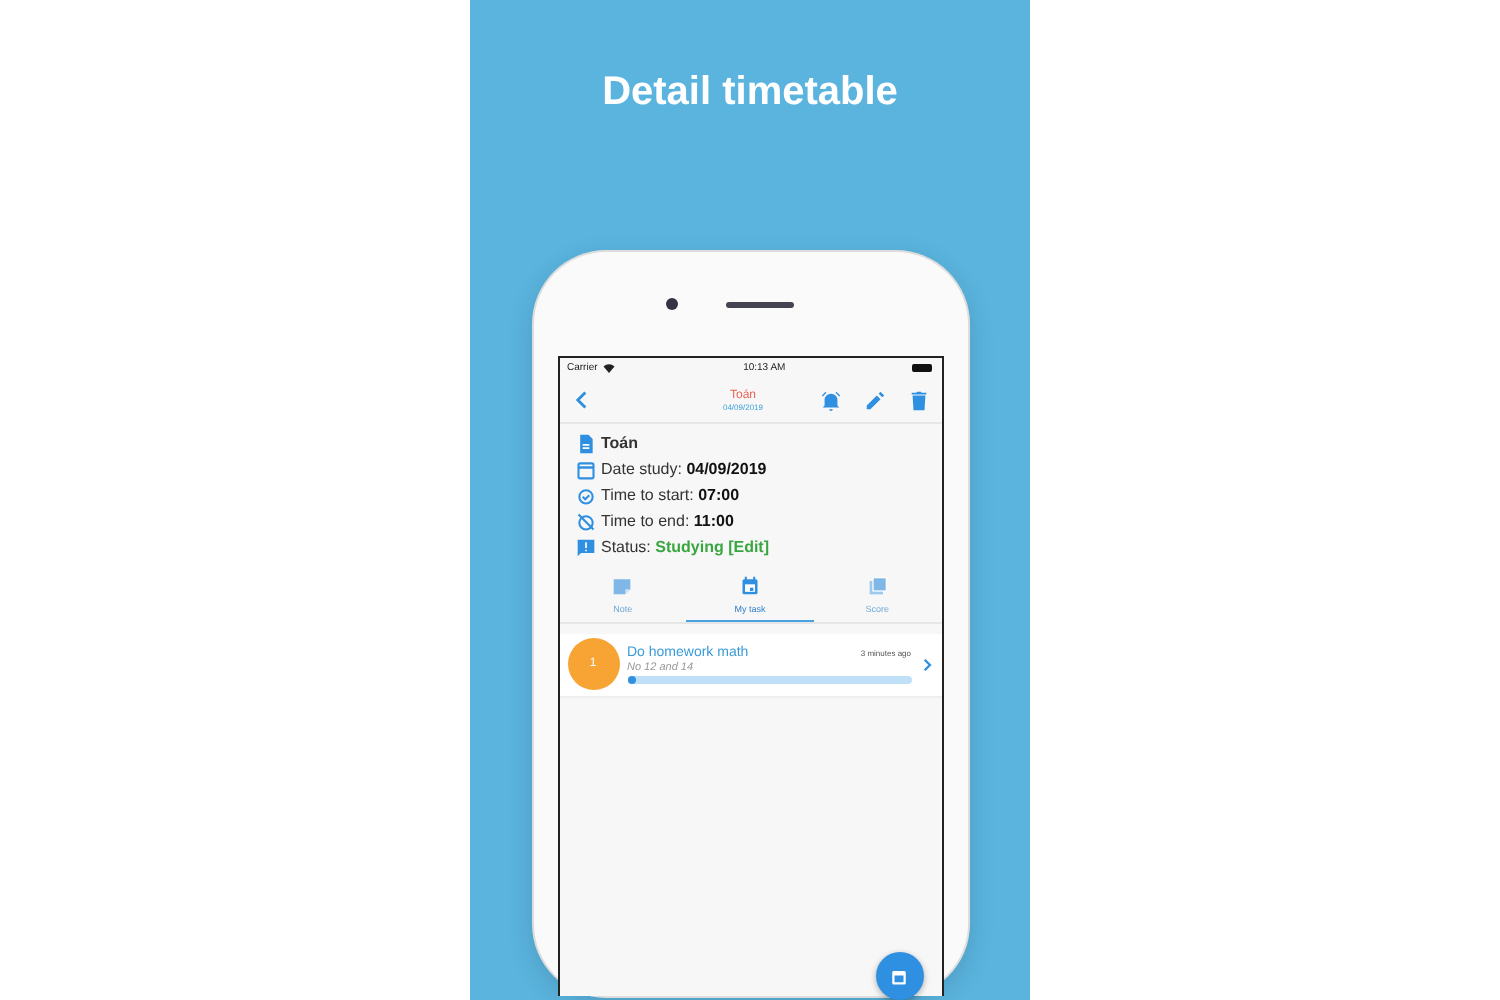  I want to click on detail-text: Time to end: 11:00, so click(667, 521).